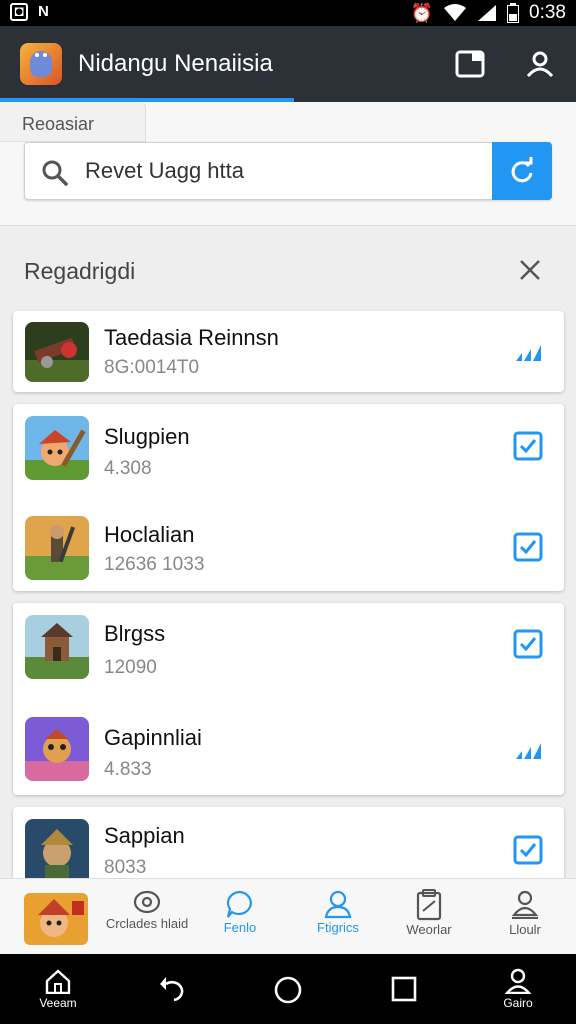 The height and width of the screenshot is (1024, 576). I want to click on search-icon, so click(55, 173).